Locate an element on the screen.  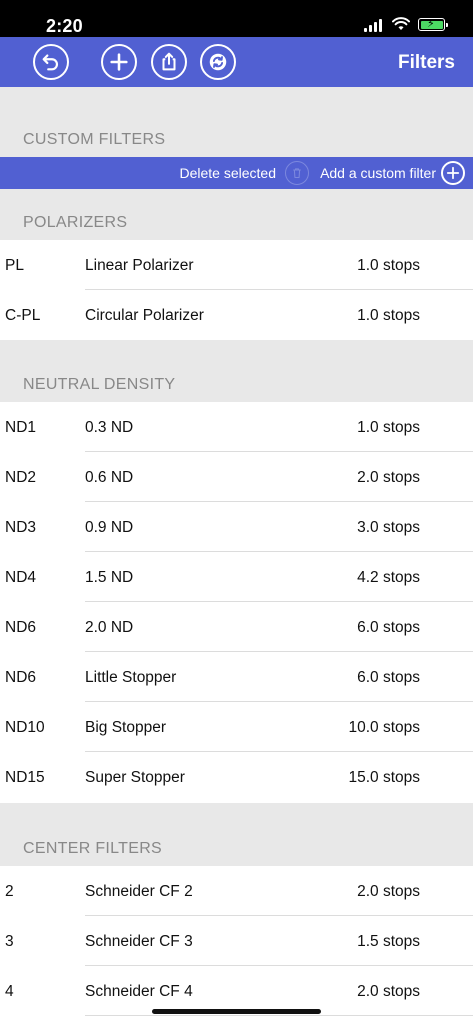
back-icon is located at coordinates (50, 62).